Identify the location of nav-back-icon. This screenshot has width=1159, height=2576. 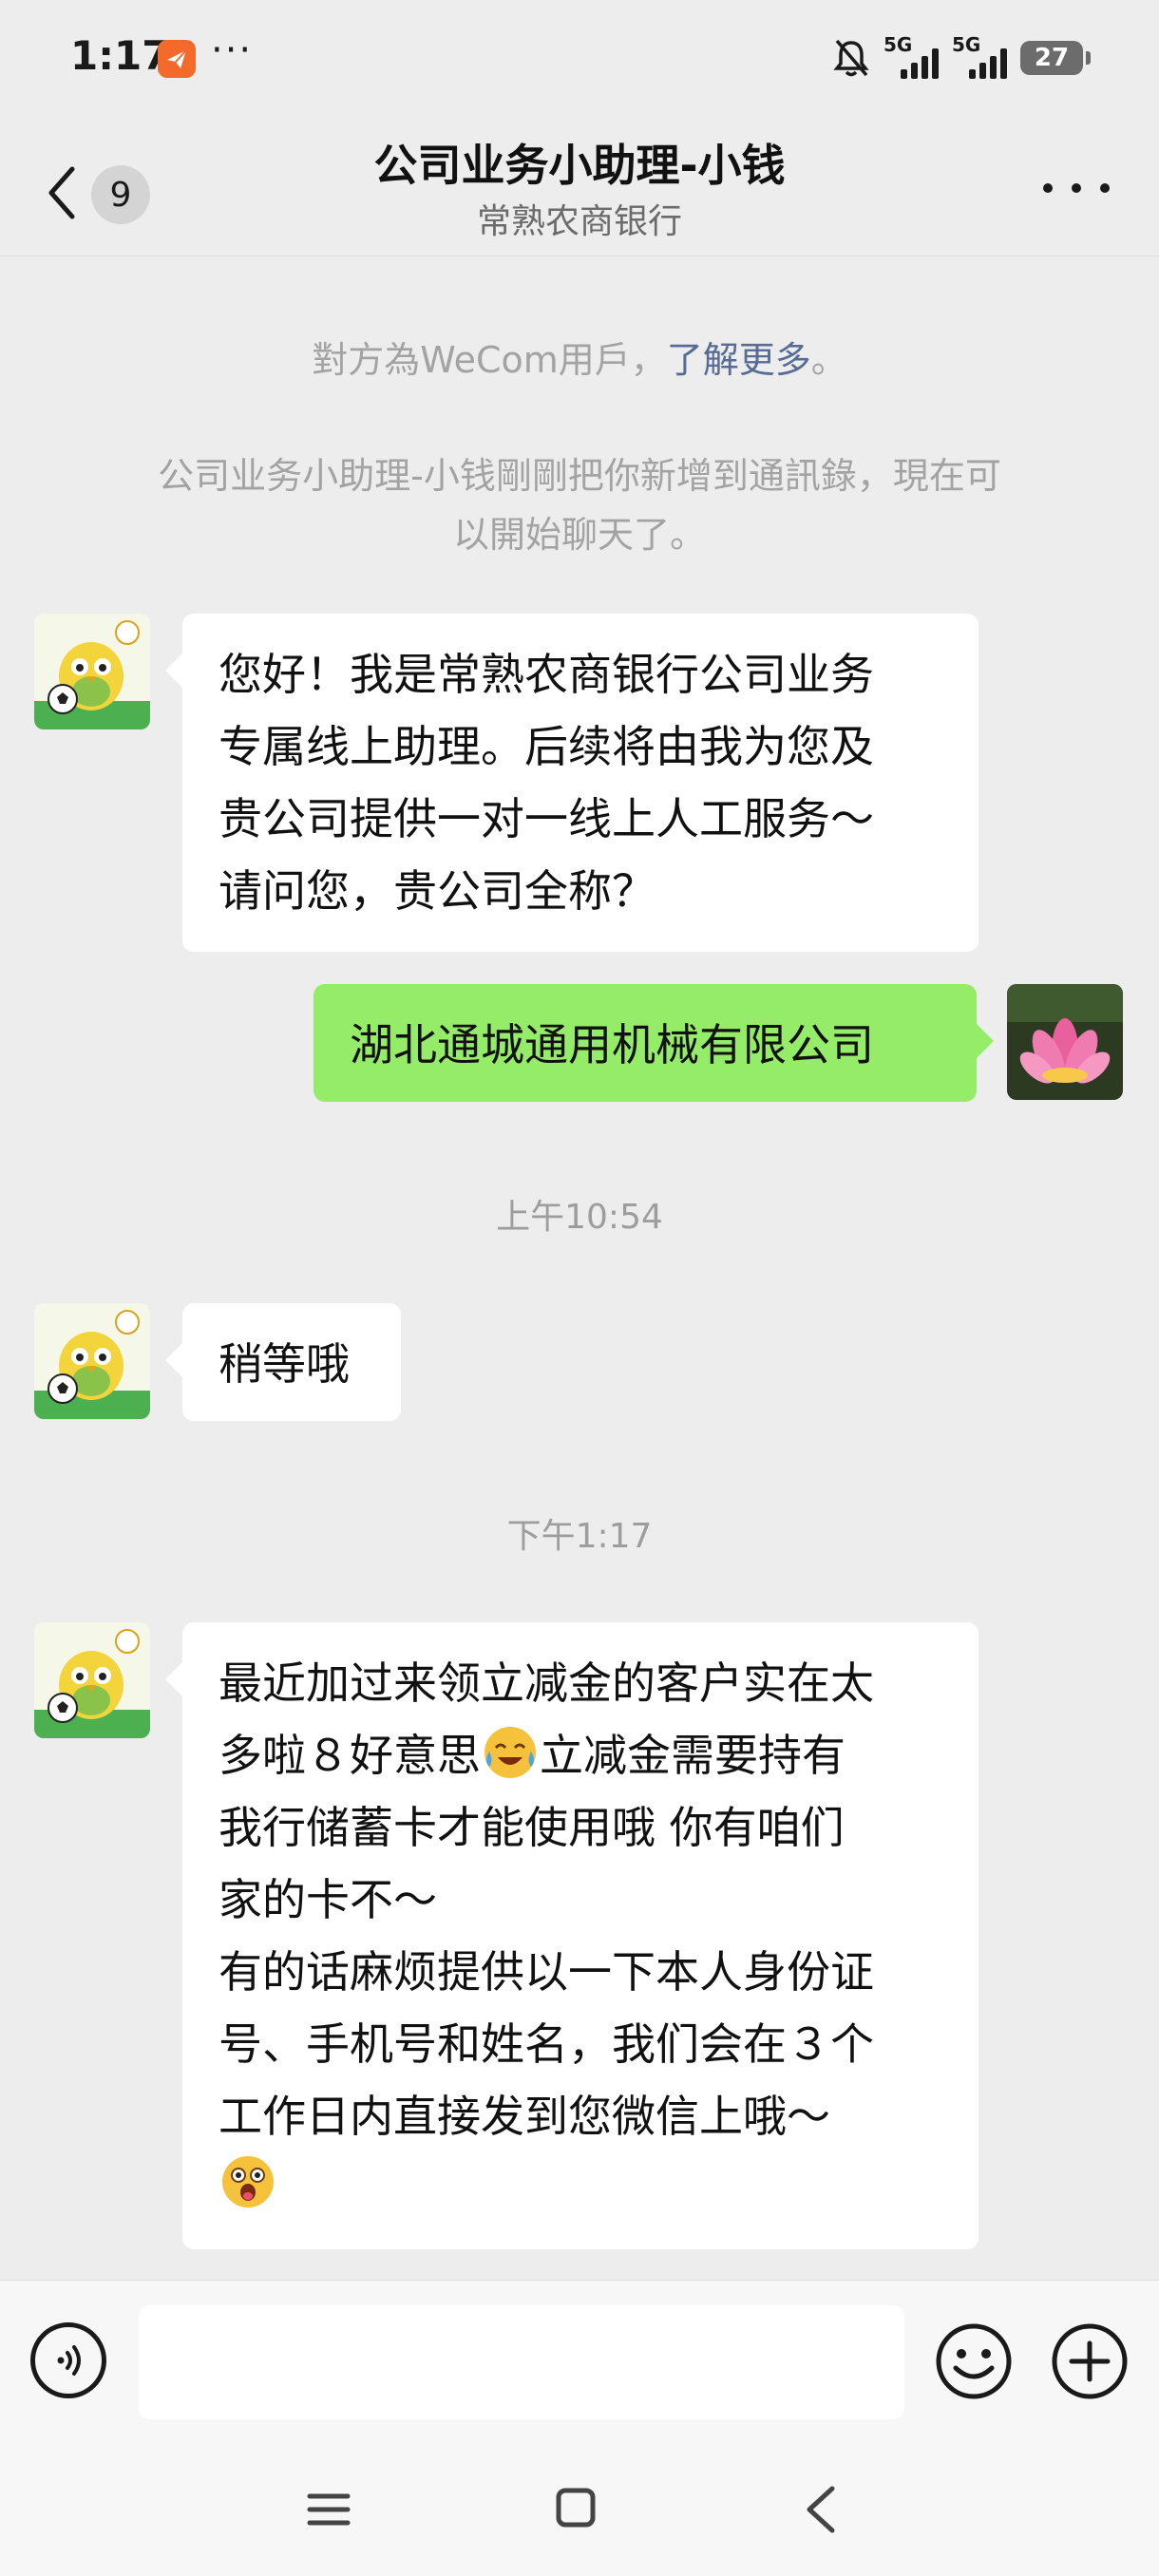
(821, 2509).